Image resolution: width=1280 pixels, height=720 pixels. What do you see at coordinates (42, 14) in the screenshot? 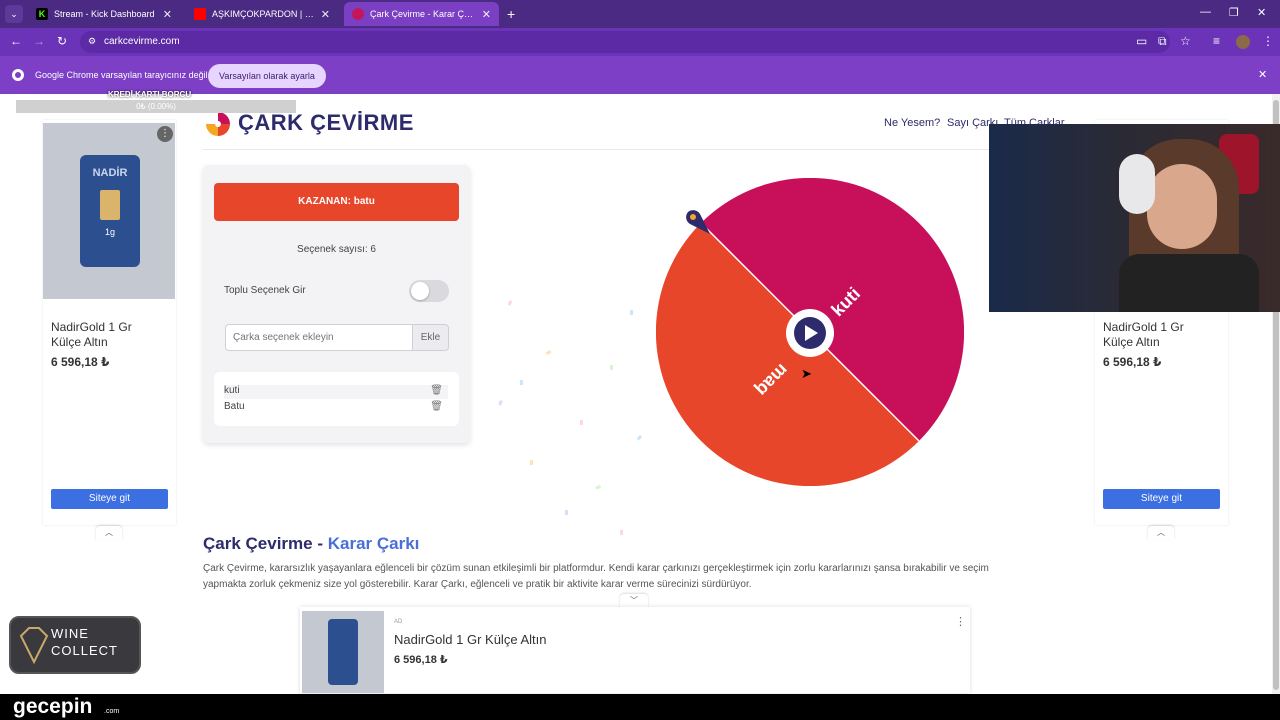
I see `kick-icon: K` at bounding box center [42, 14].